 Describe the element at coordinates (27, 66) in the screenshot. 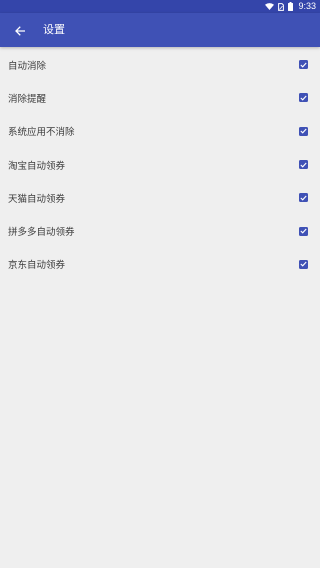

I see `setting-label: 自动消除` at that location.